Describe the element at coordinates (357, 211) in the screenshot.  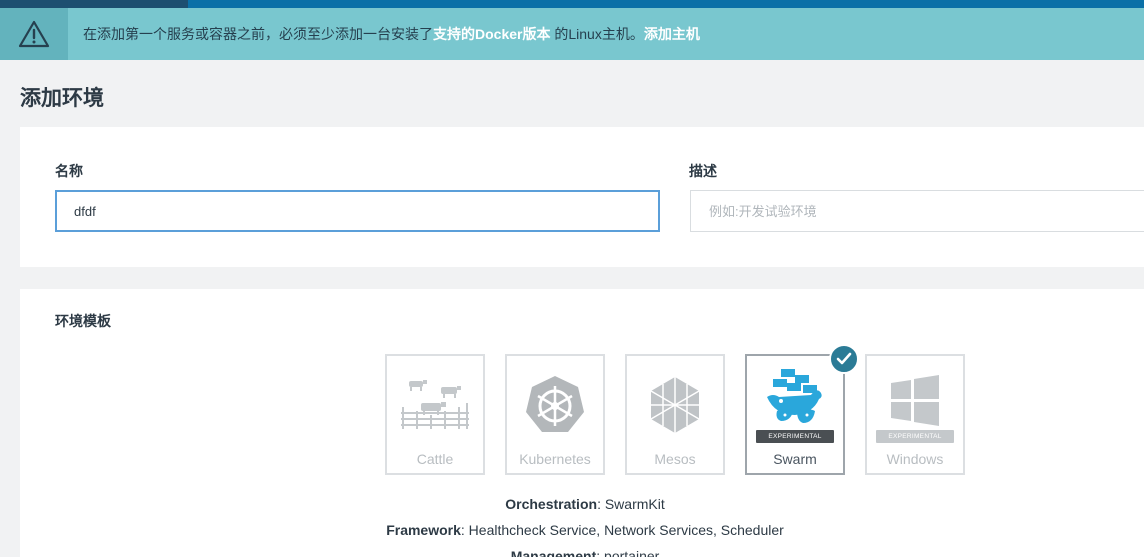
I see `name-input` at that location.